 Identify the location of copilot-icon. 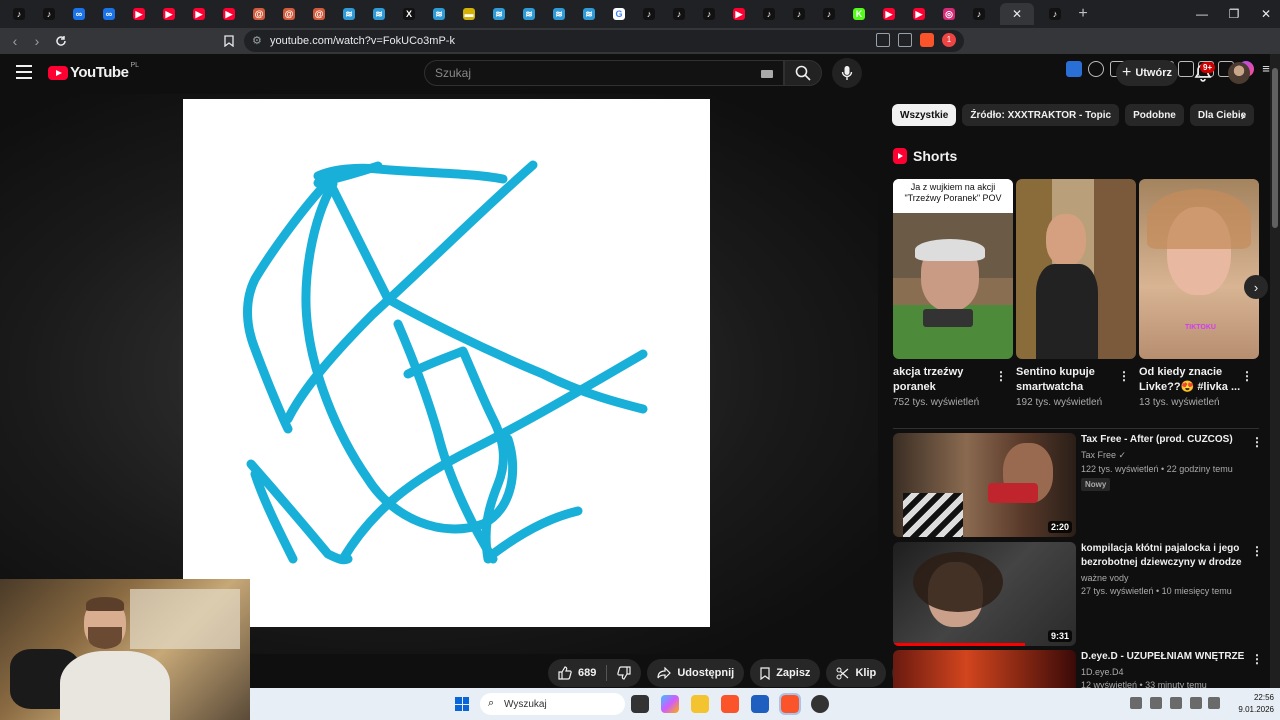
(670, 704).